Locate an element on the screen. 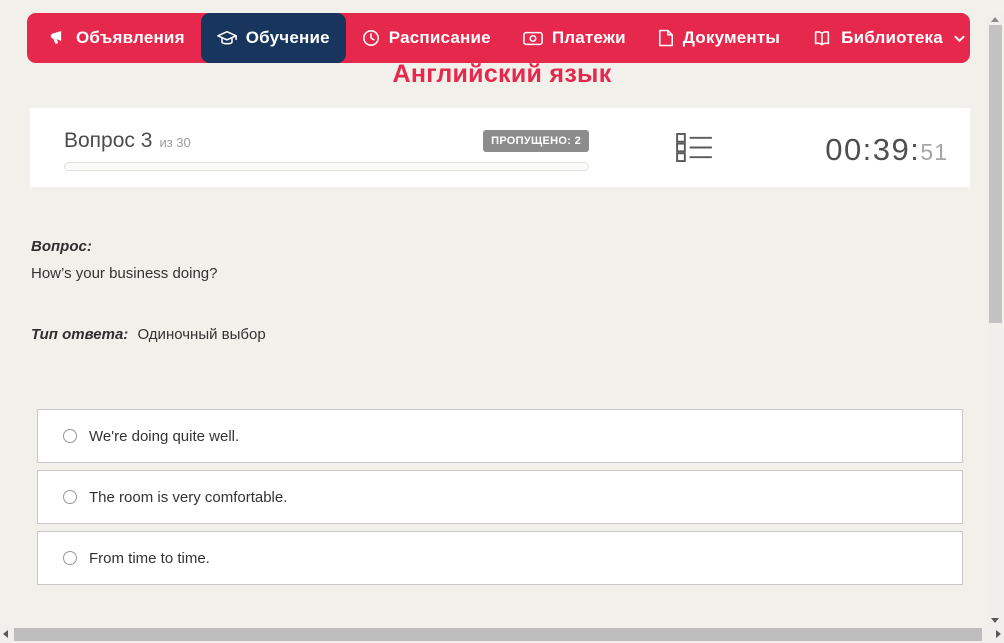 Image resolution: width=1004 pixels, height=643 pixels. banknote-icon is located at coordinates (532, 38).